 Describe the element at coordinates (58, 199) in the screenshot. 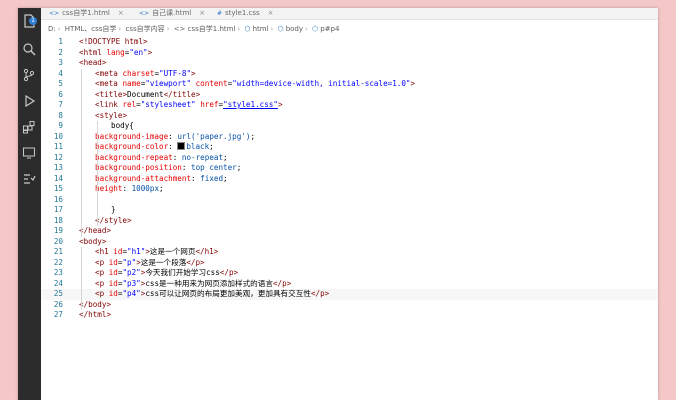

I see `line-number: 16` at that location.